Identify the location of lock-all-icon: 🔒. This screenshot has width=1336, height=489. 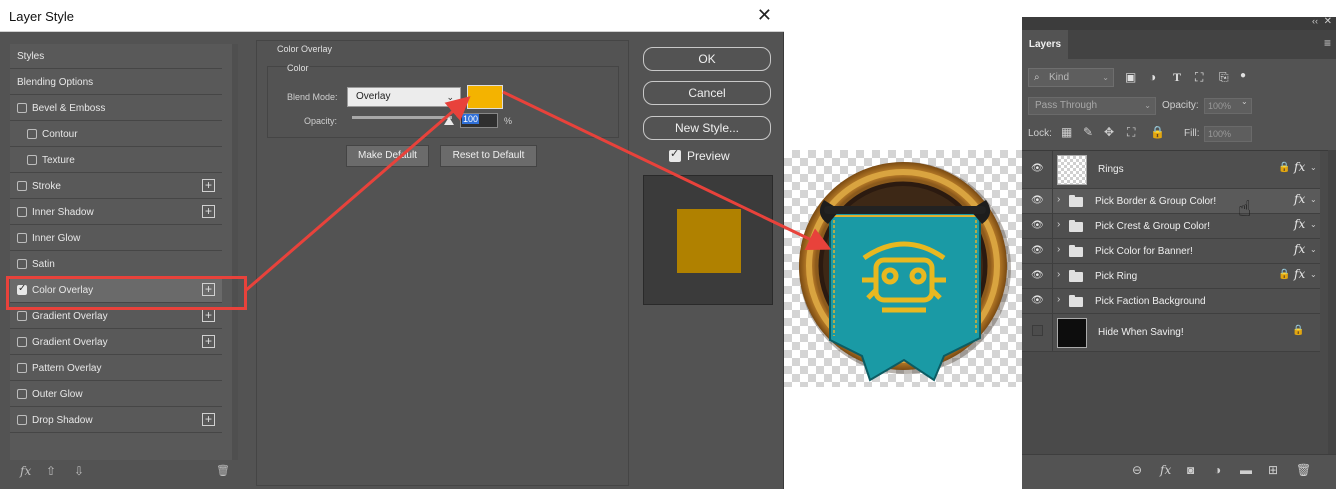
(1157, 132).